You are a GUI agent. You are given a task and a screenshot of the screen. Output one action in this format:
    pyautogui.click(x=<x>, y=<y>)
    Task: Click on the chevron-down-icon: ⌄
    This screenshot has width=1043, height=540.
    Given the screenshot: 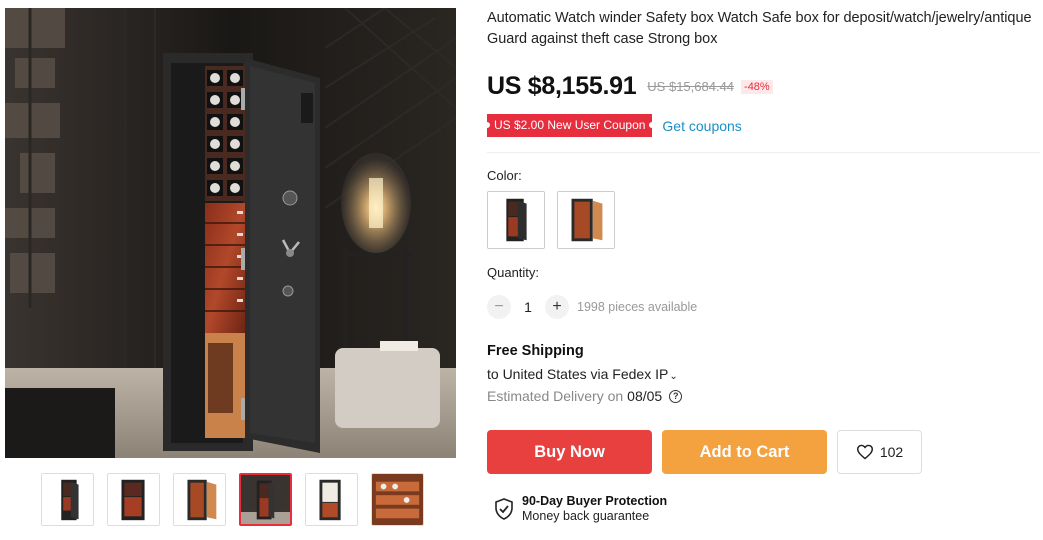 What is the action you would take?
    pyautogui.click(x=673, y=376)
    